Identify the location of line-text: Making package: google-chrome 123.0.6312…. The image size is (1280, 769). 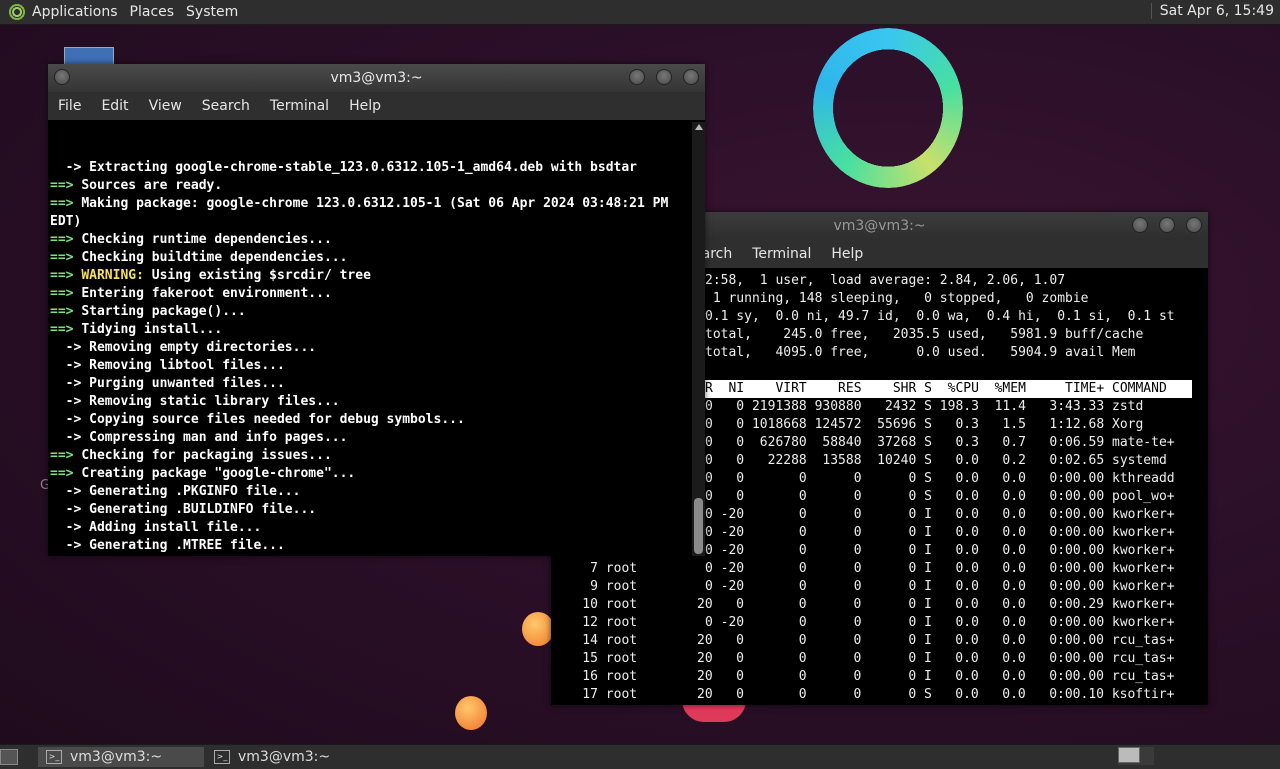
(375, 203).